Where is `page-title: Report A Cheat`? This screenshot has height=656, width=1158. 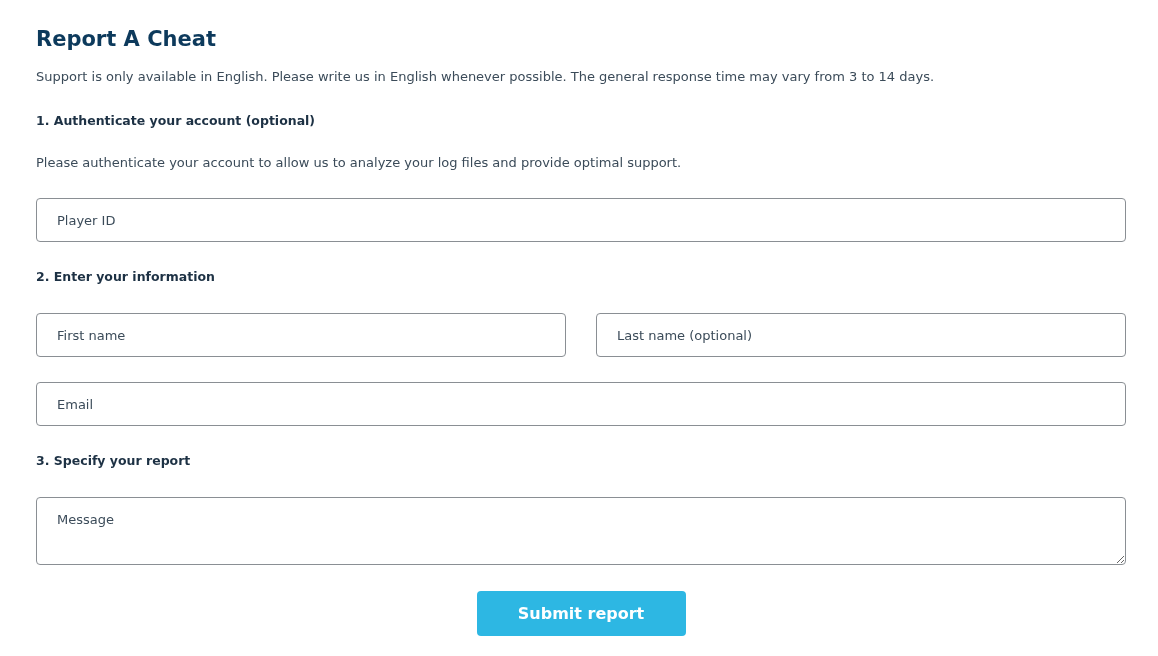 page-title: Report A Cheat is located at coordinates (126, 39).